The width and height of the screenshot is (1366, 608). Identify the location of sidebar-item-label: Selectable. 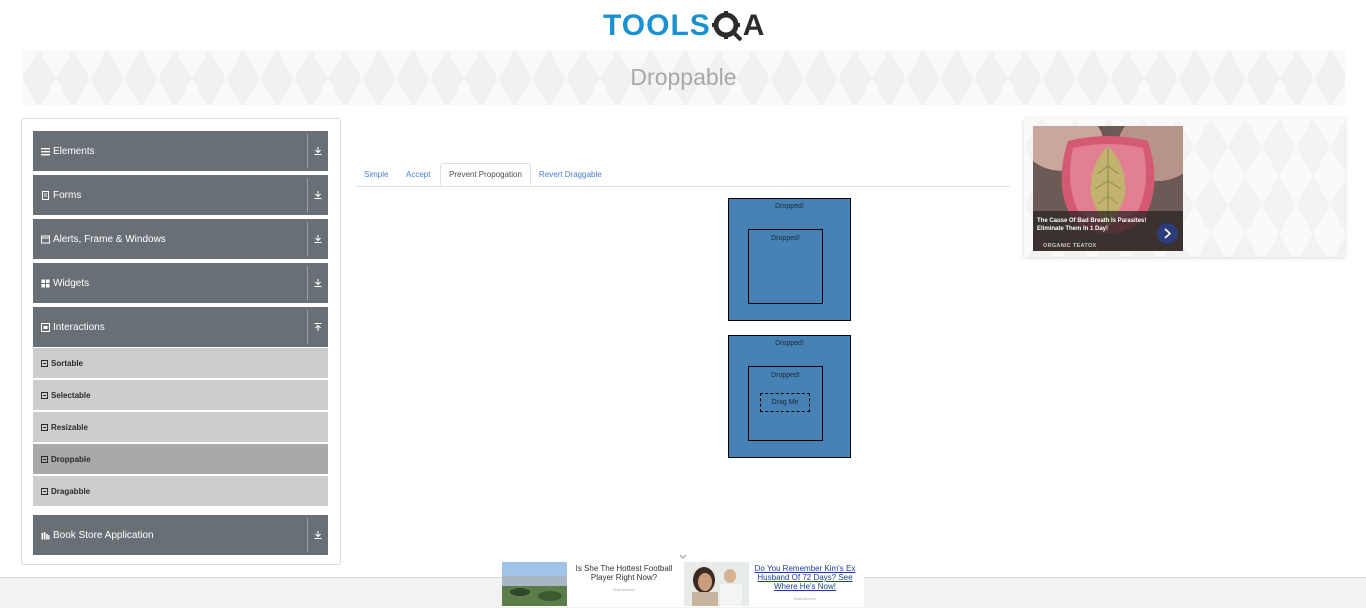
(71, 395).